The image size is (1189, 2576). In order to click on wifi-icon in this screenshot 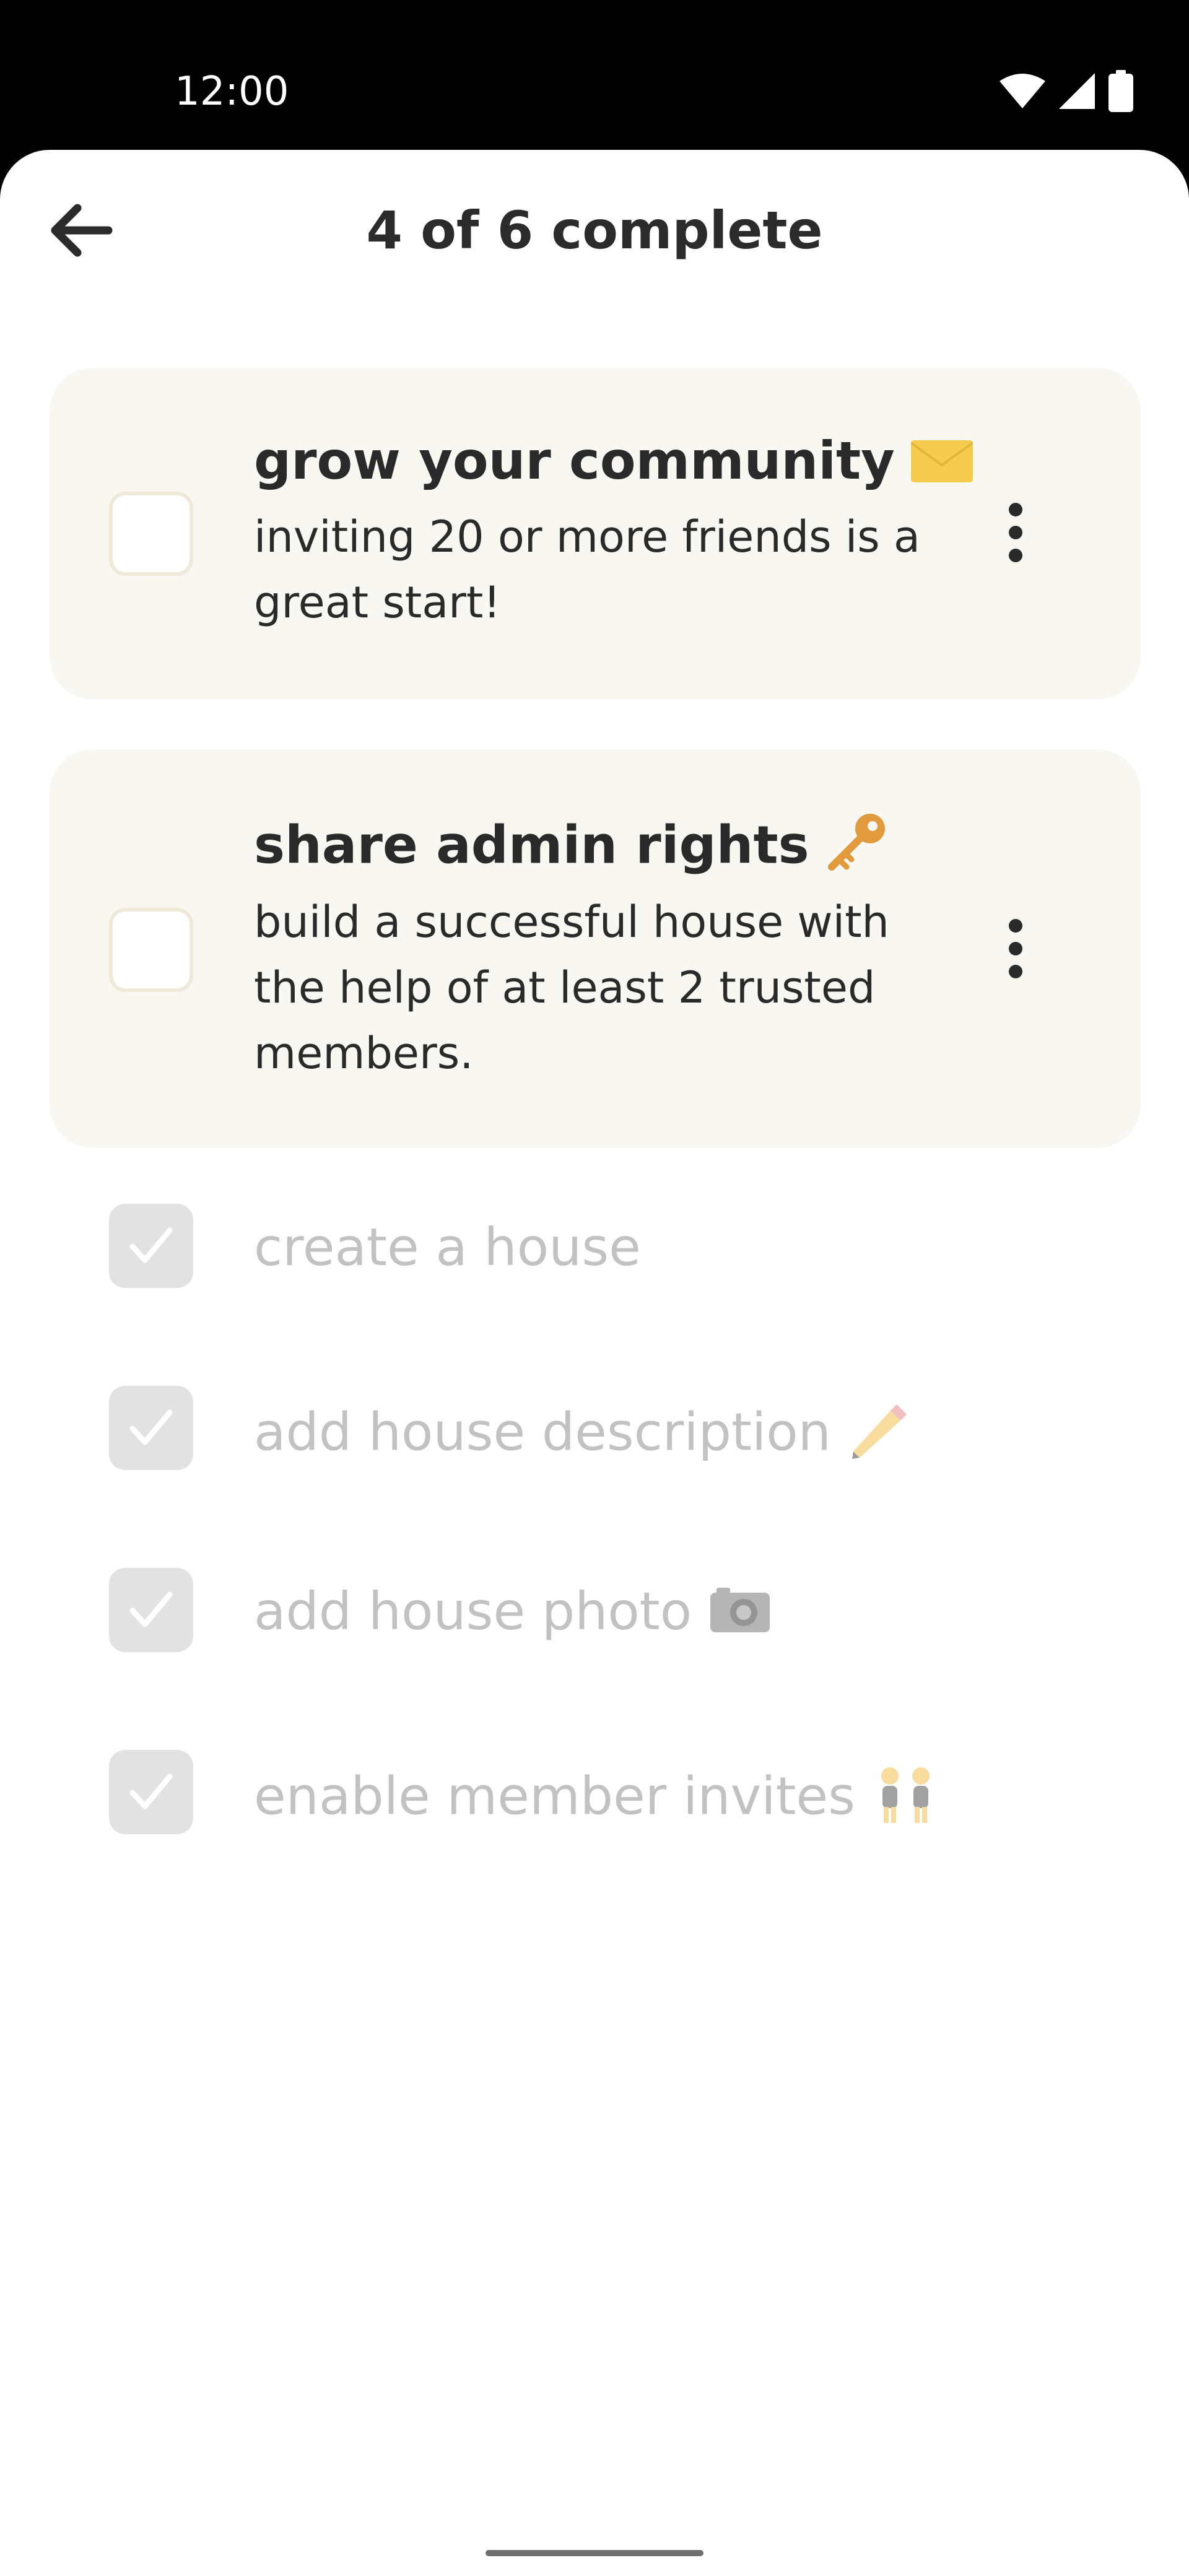, I will do `click(1022, 91)`.